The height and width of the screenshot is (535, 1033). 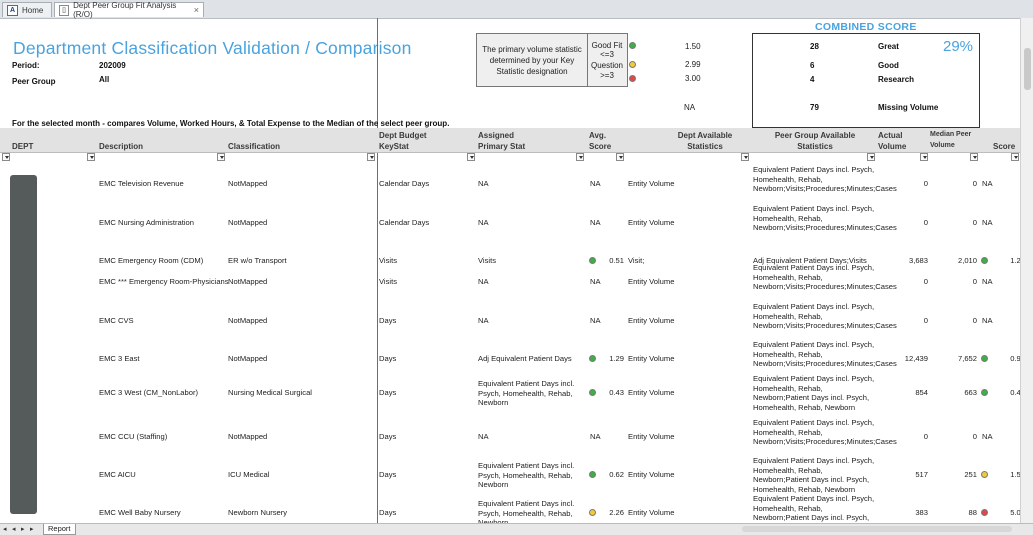 I want to click on count-great: 28, so click(x=814, y=46).